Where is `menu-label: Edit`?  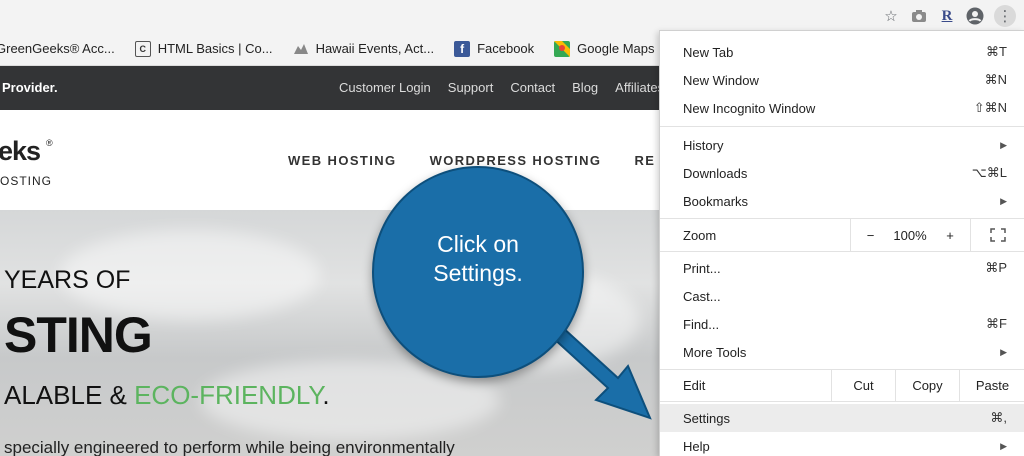 menu-label: Edit is located at coordinates (694, 385).